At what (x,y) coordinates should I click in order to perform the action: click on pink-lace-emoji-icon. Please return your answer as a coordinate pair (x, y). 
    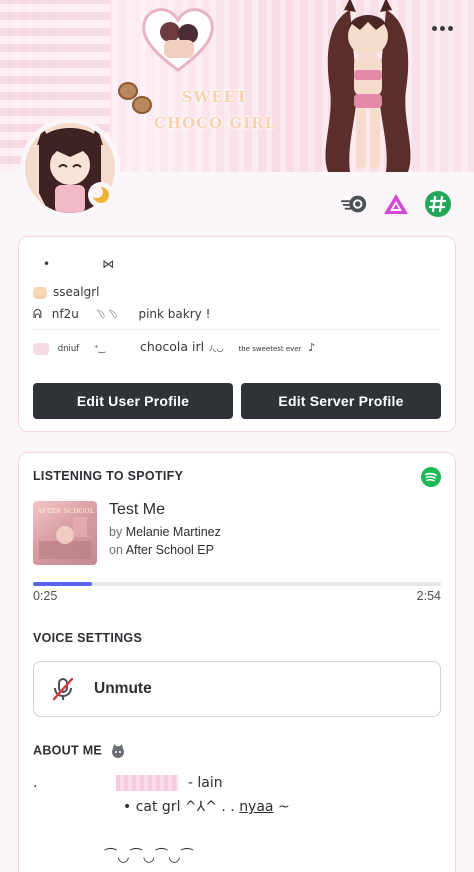
    Looking at the image, I should click on (146, 783).